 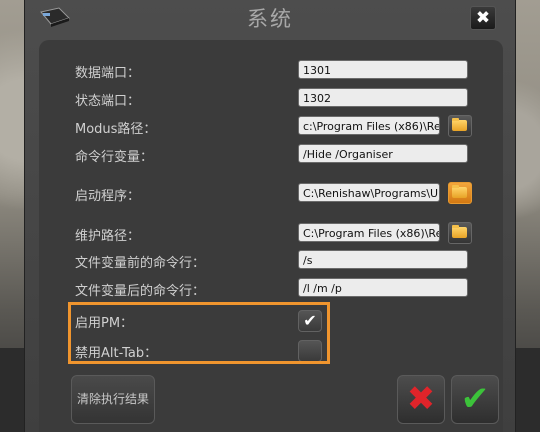 What do you see at coordinates (199, 333) in the screenshot?
I see `highlight-box` at bounding box center [199, 333].